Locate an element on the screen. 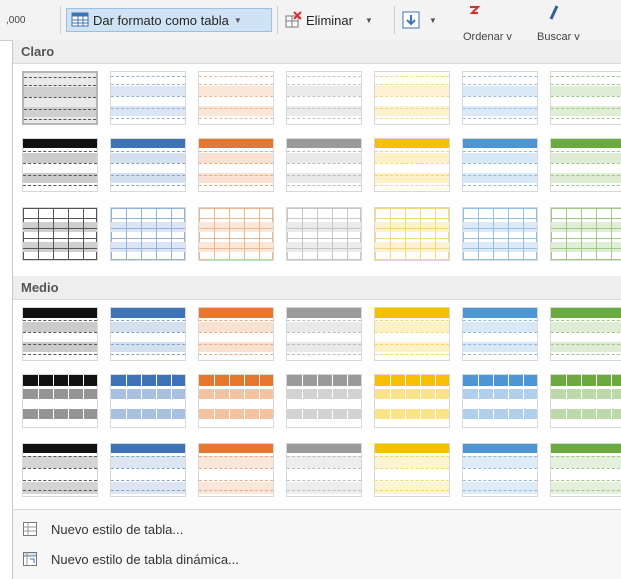 The width and height of the screenshot is (621, 579). delete-cells-button: Eliminar ▼ is located at coordinates (328, 20).